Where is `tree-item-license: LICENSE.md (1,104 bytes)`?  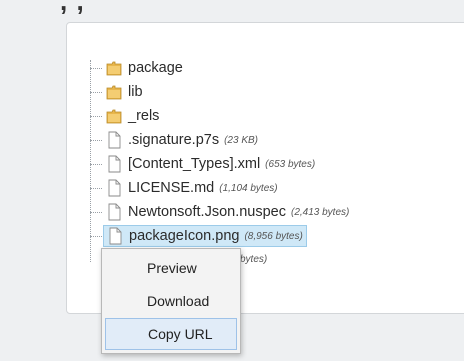 tree-item-license: LICENSE.md (1,104 bytes) is located at coordinates (184, 188).